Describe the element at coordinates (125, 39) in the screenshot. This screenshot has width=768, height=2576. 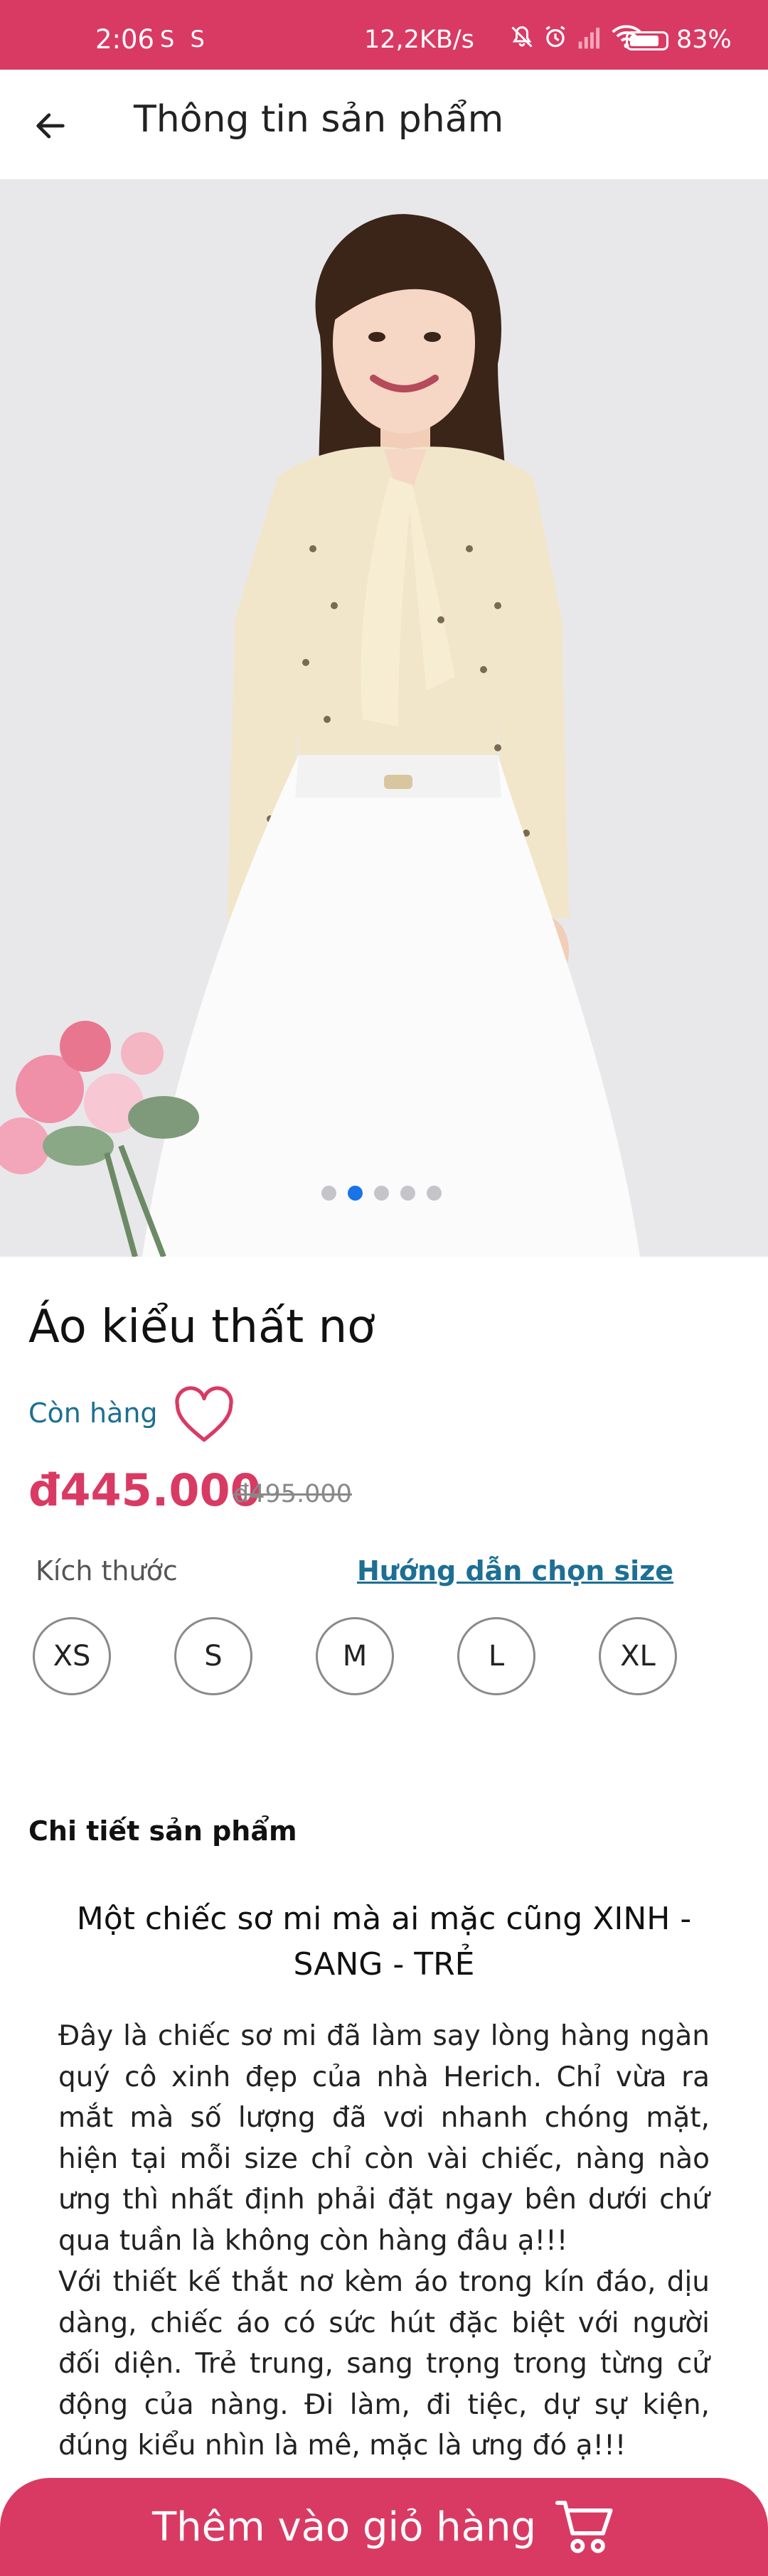
I see `status-time: 2:06` at that location.